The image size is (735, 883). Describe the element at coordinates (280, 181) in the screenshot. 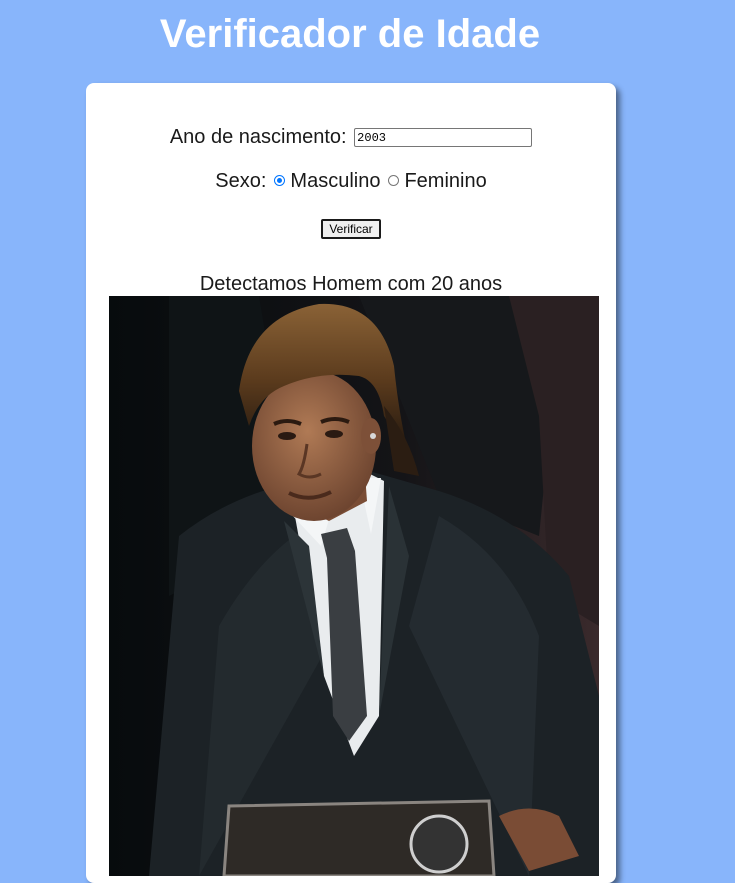

I see `sex-radio-male` at that location.